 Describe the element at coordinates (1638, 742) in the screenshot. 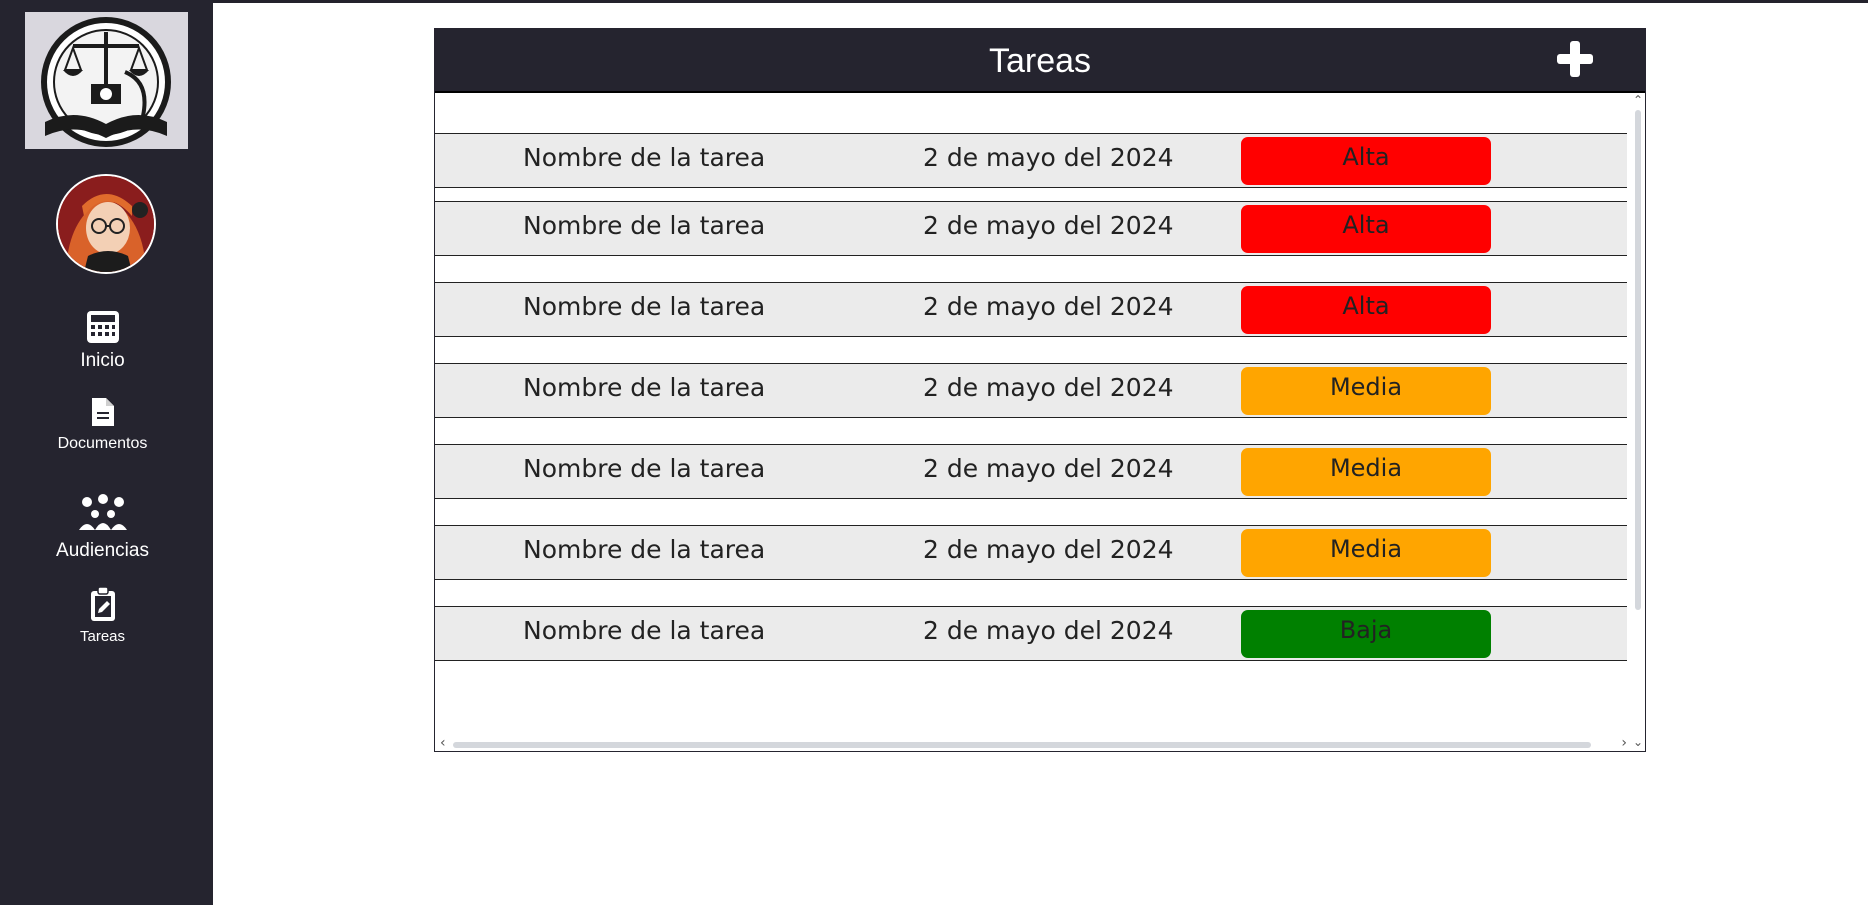

I see `chevron-down-icon: ⌄` at that location.